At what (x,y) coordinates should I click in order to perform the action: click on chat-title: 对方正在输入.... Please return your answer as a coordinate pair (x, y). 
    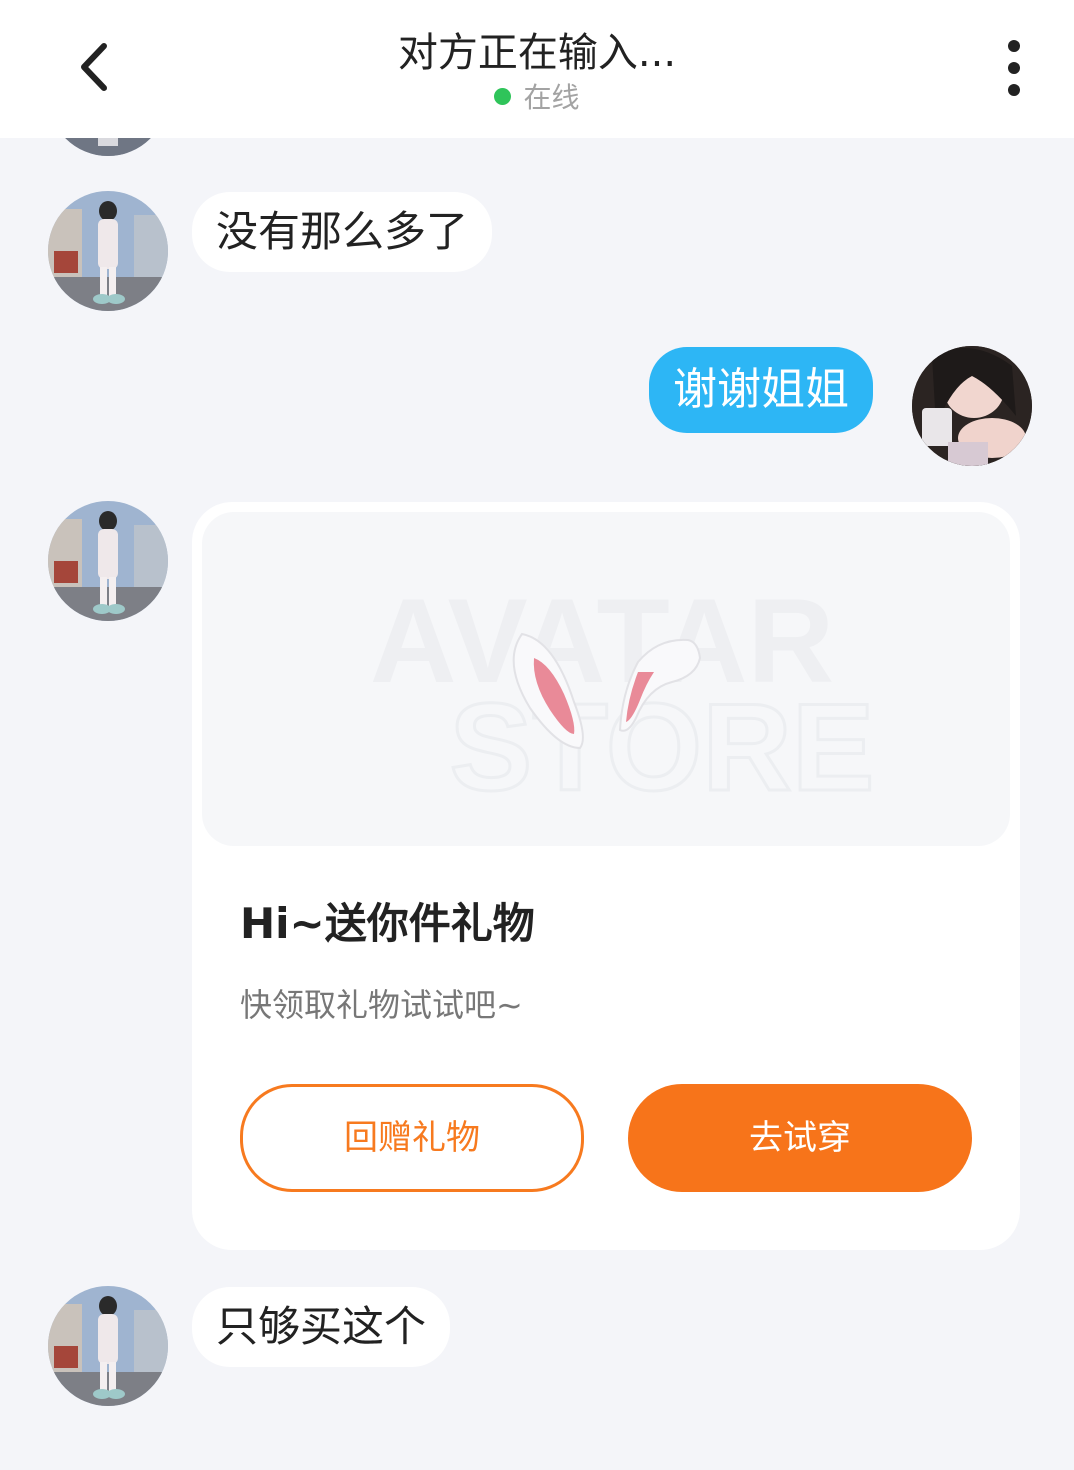
    Looking at the image, I should click on (537, 53).